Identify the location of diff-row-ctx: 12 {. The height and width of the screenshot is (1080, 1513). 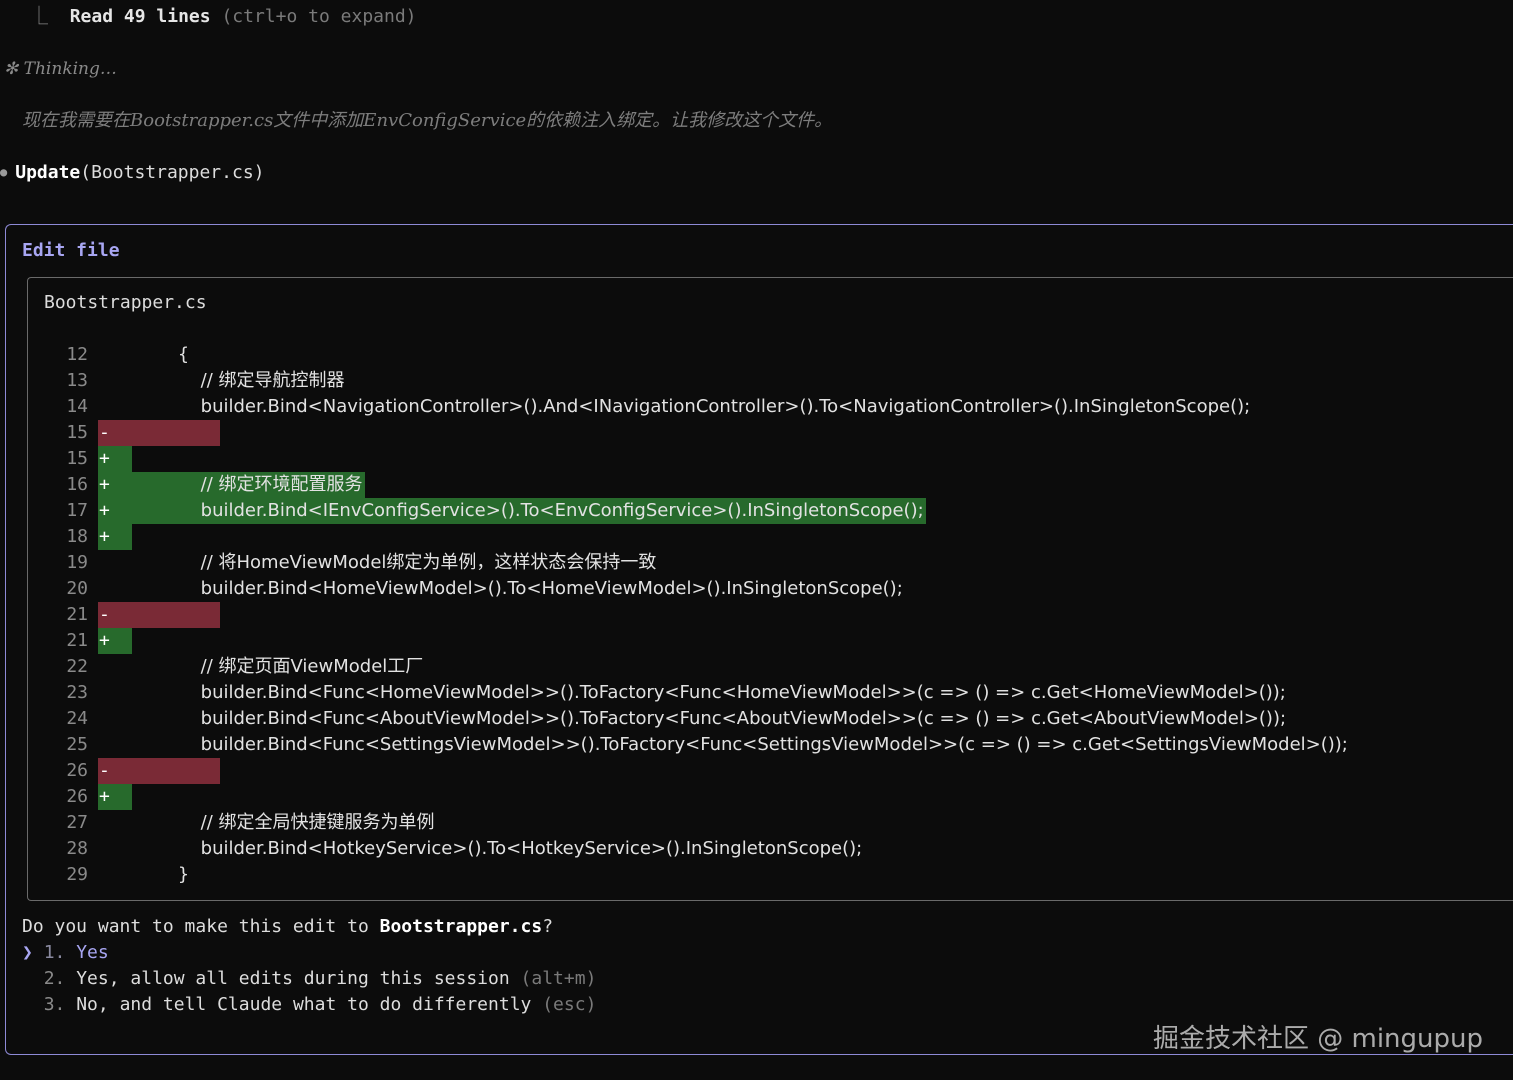
(756, 355).